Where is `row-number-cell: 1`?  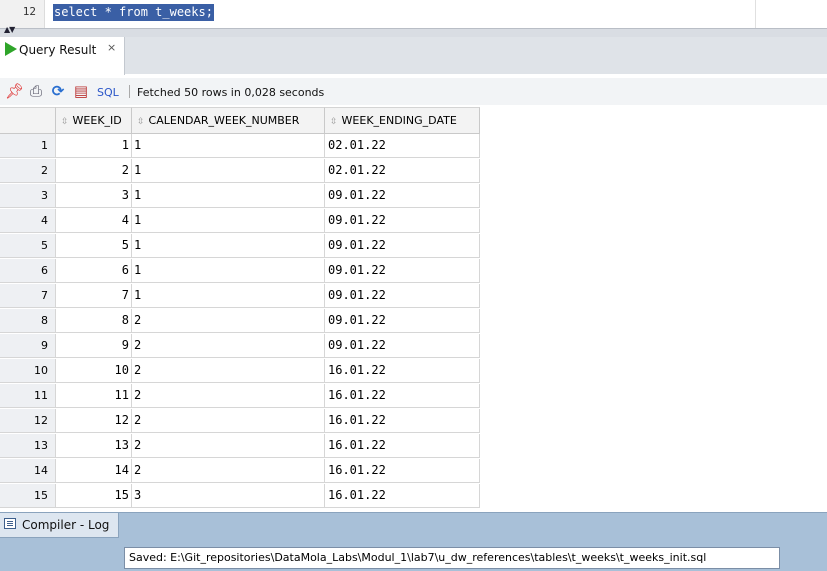
row-number-cell: 1 is located at coordinates (28, 146).